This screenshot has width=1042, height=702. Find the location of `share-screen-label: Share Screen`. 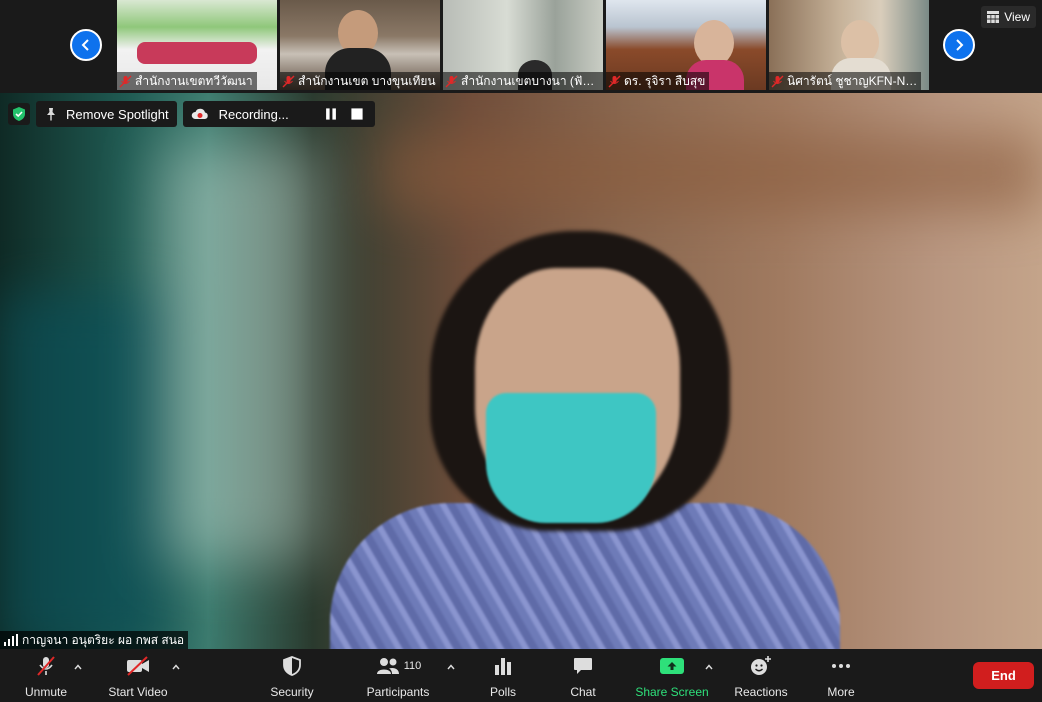

share-screen-label: Share Screen is located at coordinates (672, 692).